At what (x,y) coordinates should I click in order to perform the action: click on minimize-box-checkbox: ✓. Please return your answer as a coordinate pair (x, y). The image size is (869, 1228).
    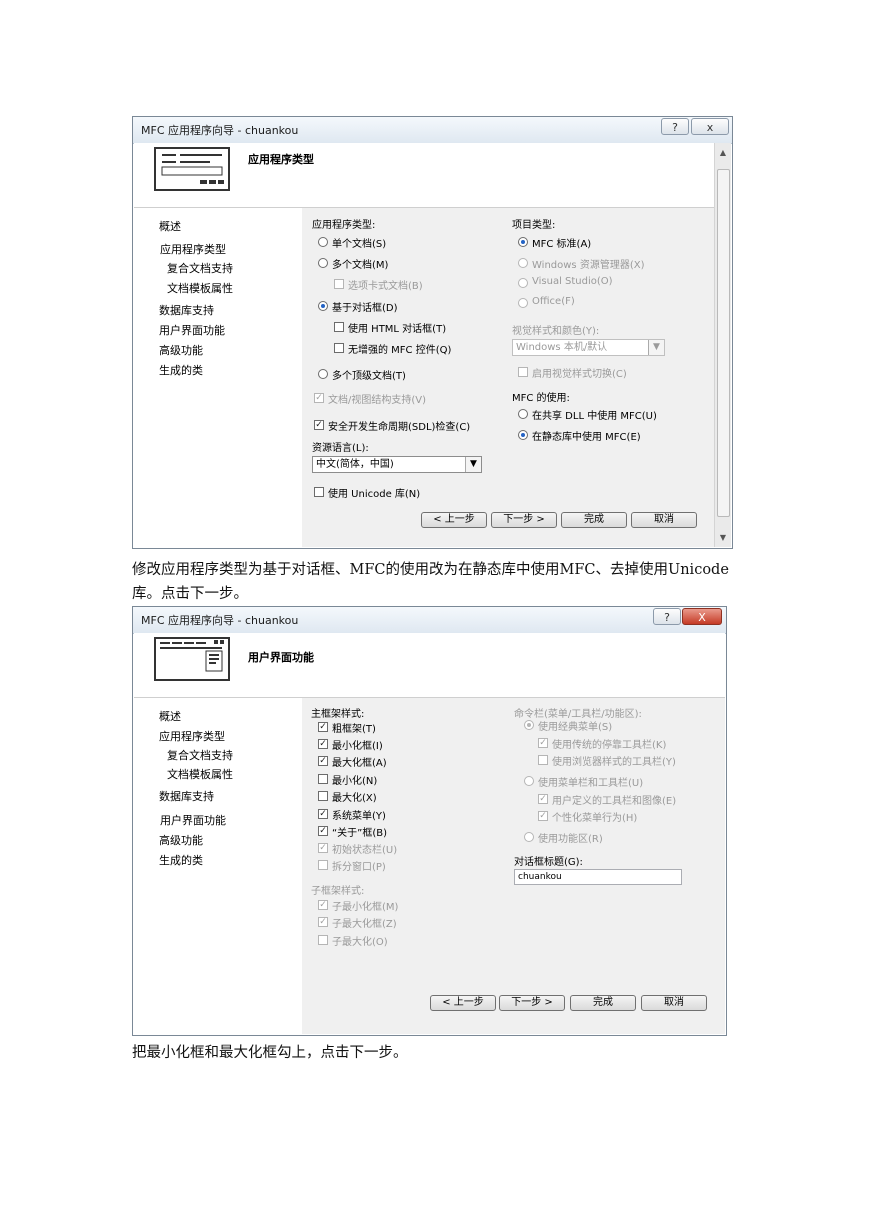
    Looking at the image, I should click on (323, 744).